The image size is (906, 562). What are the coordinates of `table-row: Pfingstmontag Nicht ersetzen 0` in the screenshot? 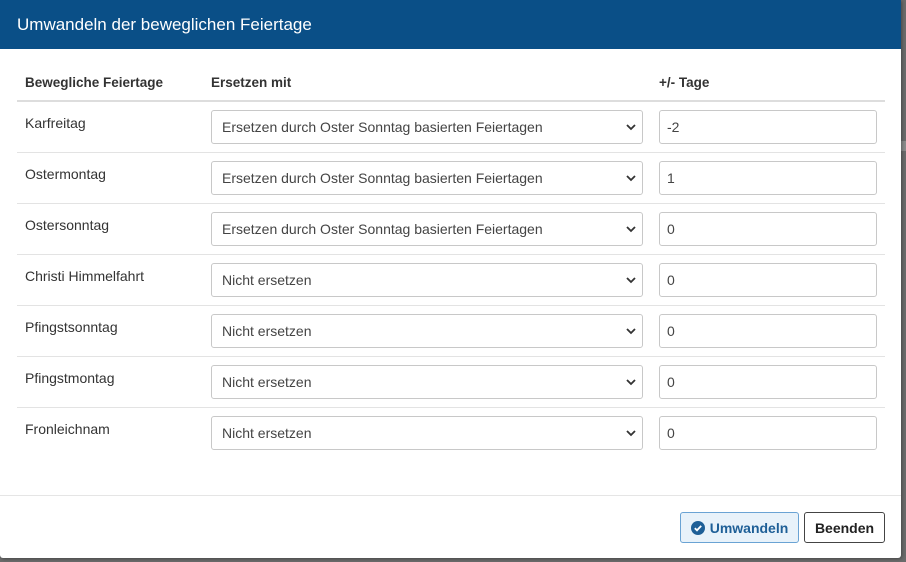 It's located at (451, 382).